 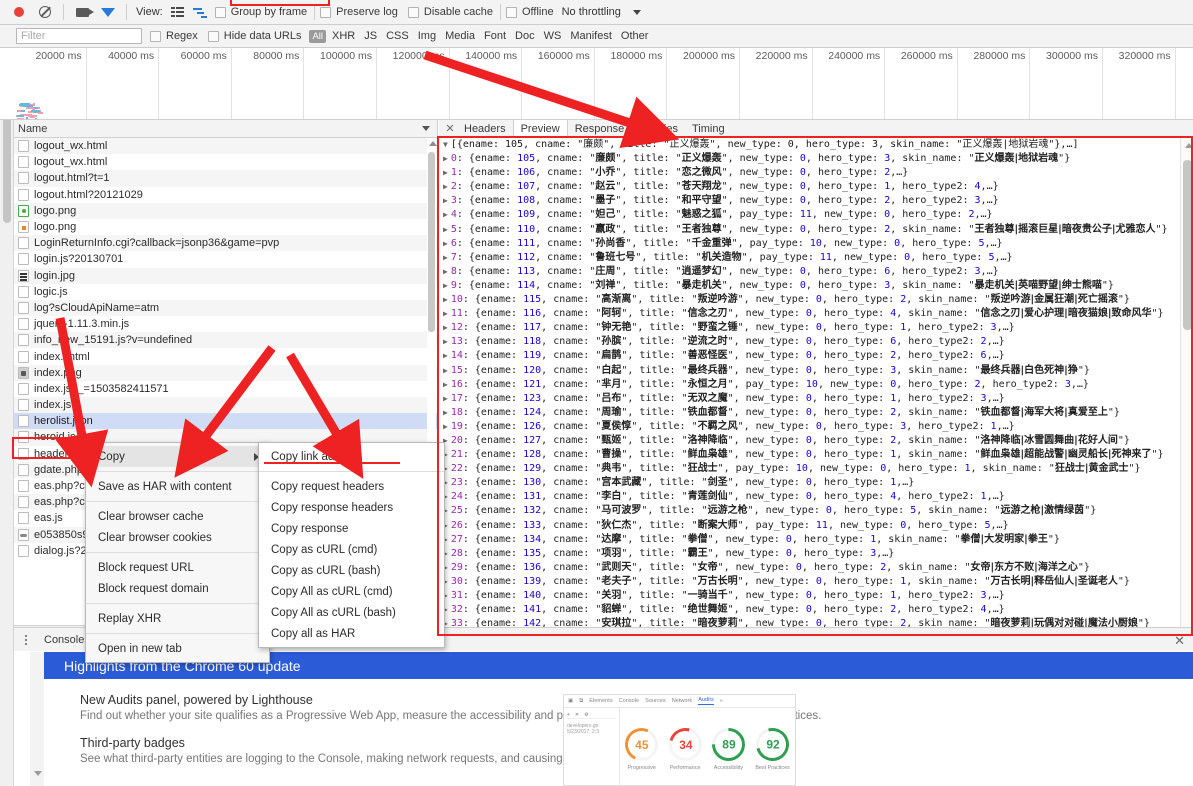 What do you see at coordinates (225, 178) in the screenshot?
I see `request-row: logout.html?t=1` at bounding box center [225, 178].